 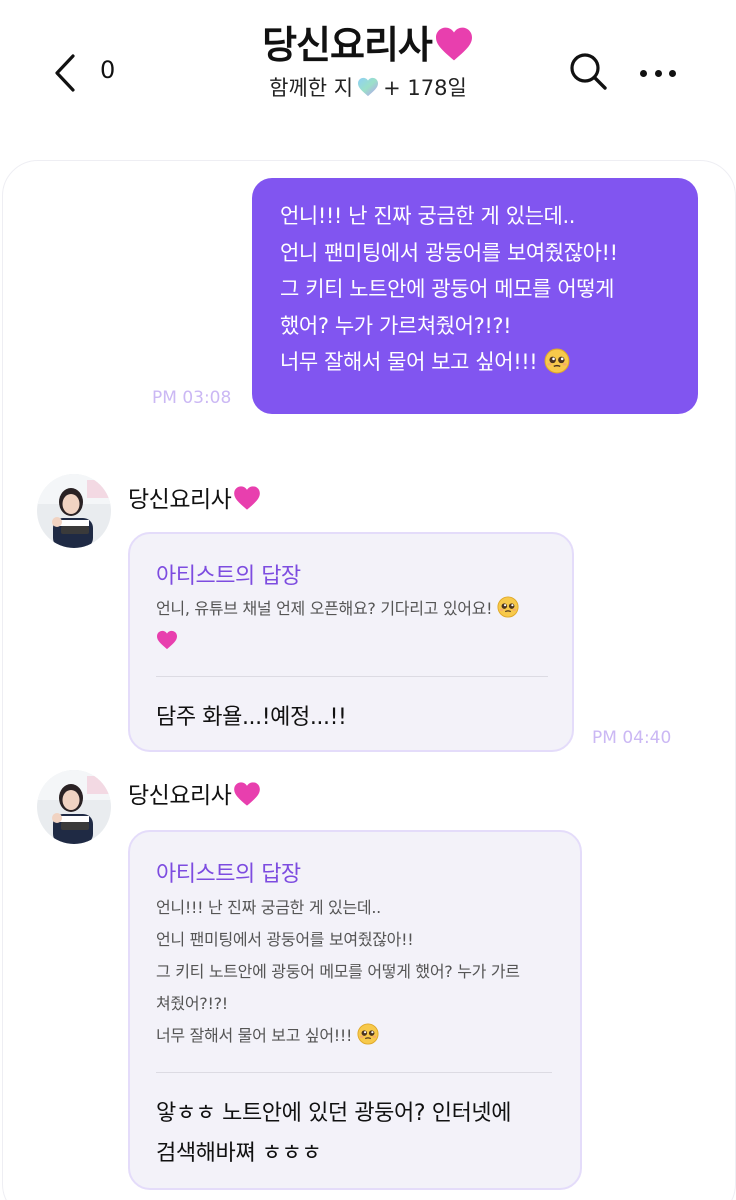 What do you see at coordinates (239, 1153) in the screenshot?
I see `answer-line: 검색해바쪄 ㅎㅎㅎ` at bounding box center [239, 1153].